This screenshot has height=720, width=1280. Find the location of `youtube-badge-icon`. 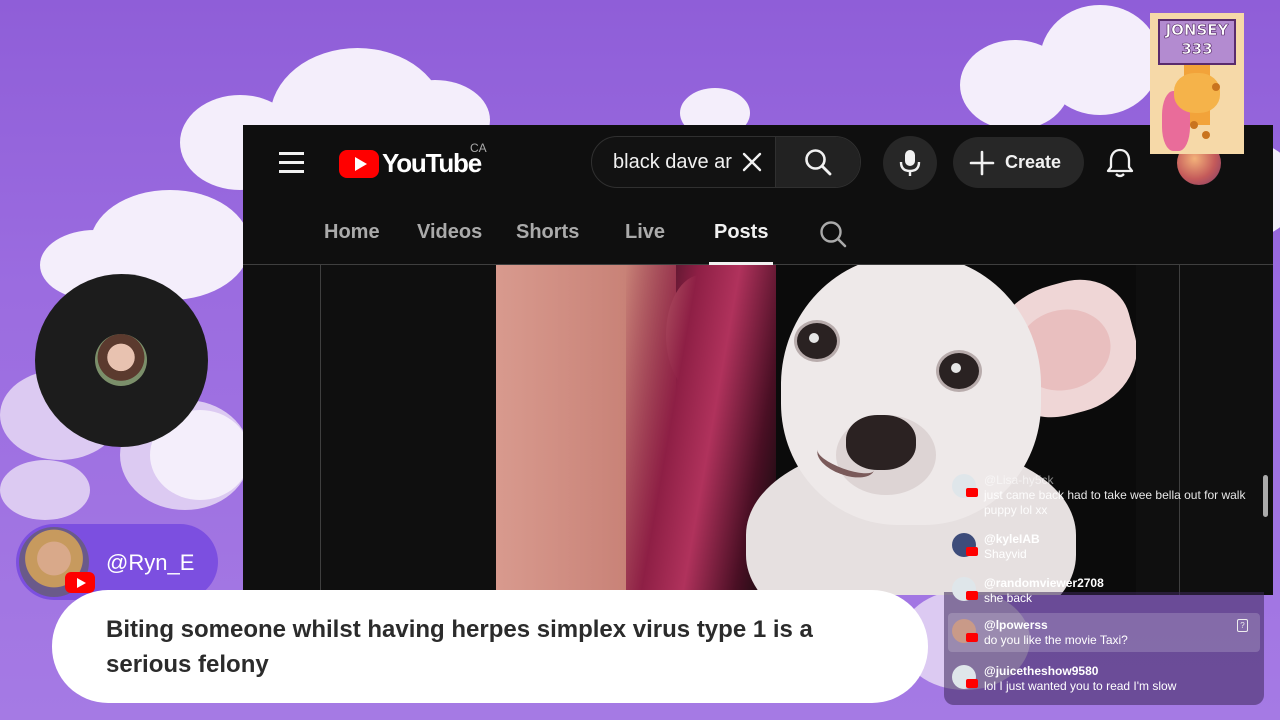

youtube-badge-icon is located at coordinates (80, 582).